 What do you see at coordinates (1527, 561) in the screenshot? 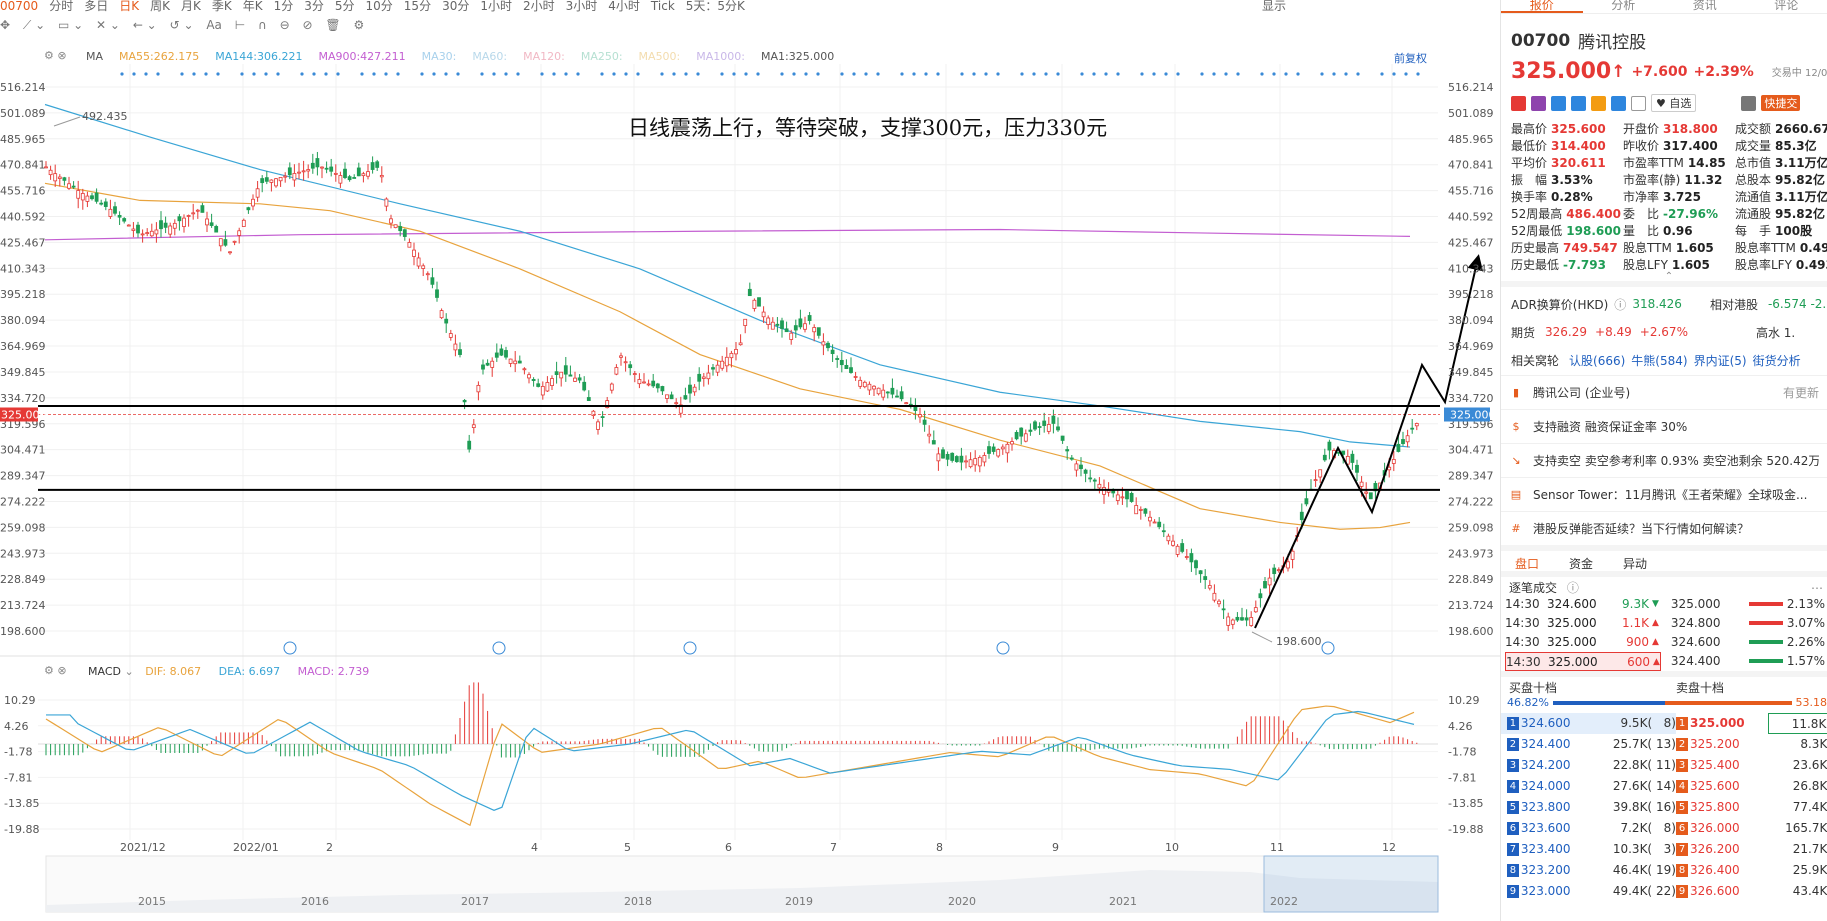
I see `subtab-orderbook: 盘口` at bounding box center [1527, 561].